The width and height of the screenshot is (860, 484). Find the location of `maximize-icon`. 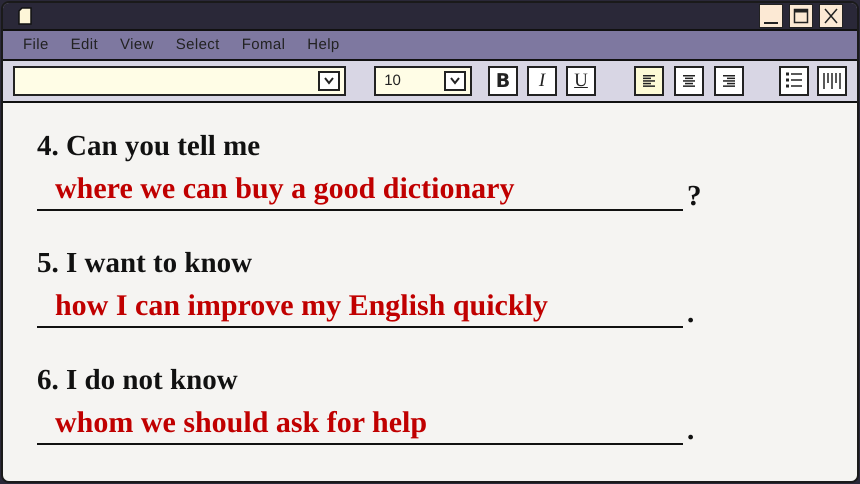

maximize-icon is located at coordinates (801, 16).